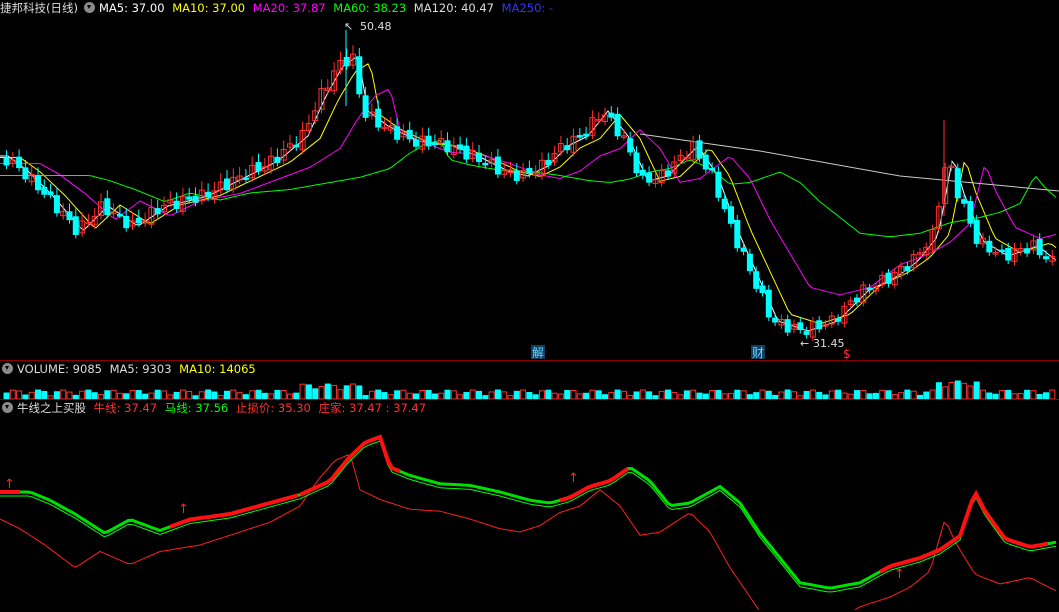 The image size is (1059, 612). I want to click on indicator-title: 牛线之上买股, so click(51, 408).